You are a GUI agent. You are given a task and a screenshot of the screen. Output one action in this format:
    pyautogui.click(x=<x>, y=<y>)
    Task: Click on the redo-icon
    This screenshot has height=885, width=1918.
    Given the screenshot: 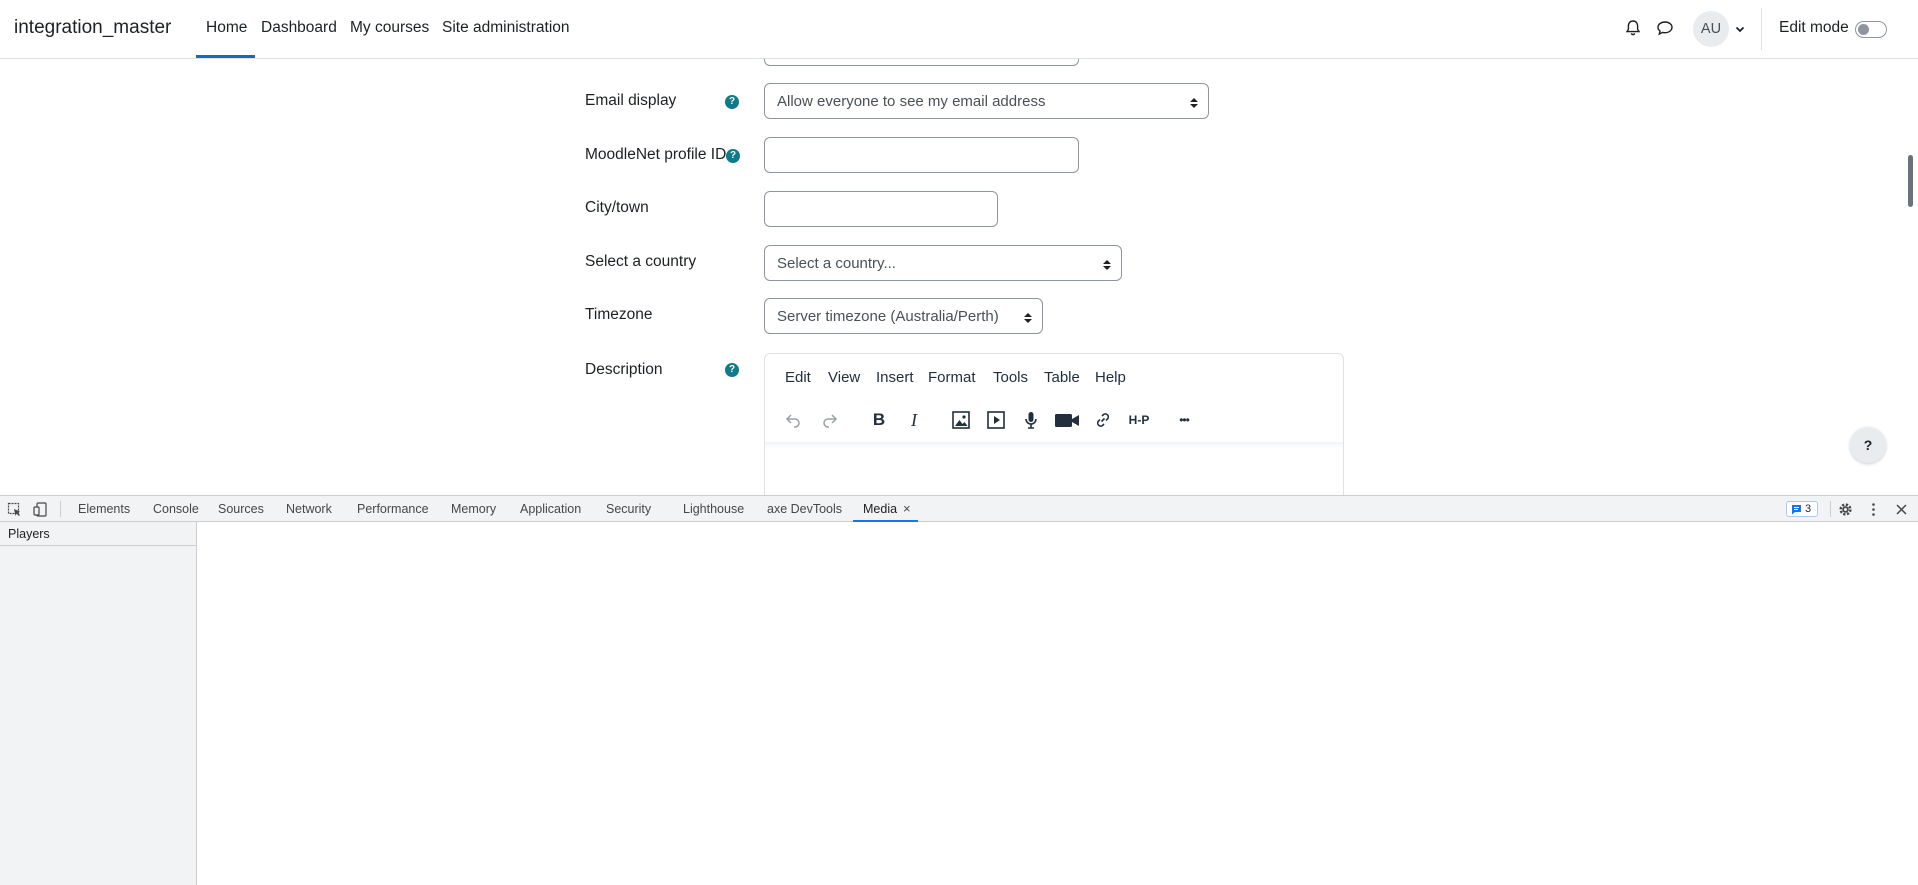 What is the action you would take?
    pyautogui.click(x=830, y=420)
    